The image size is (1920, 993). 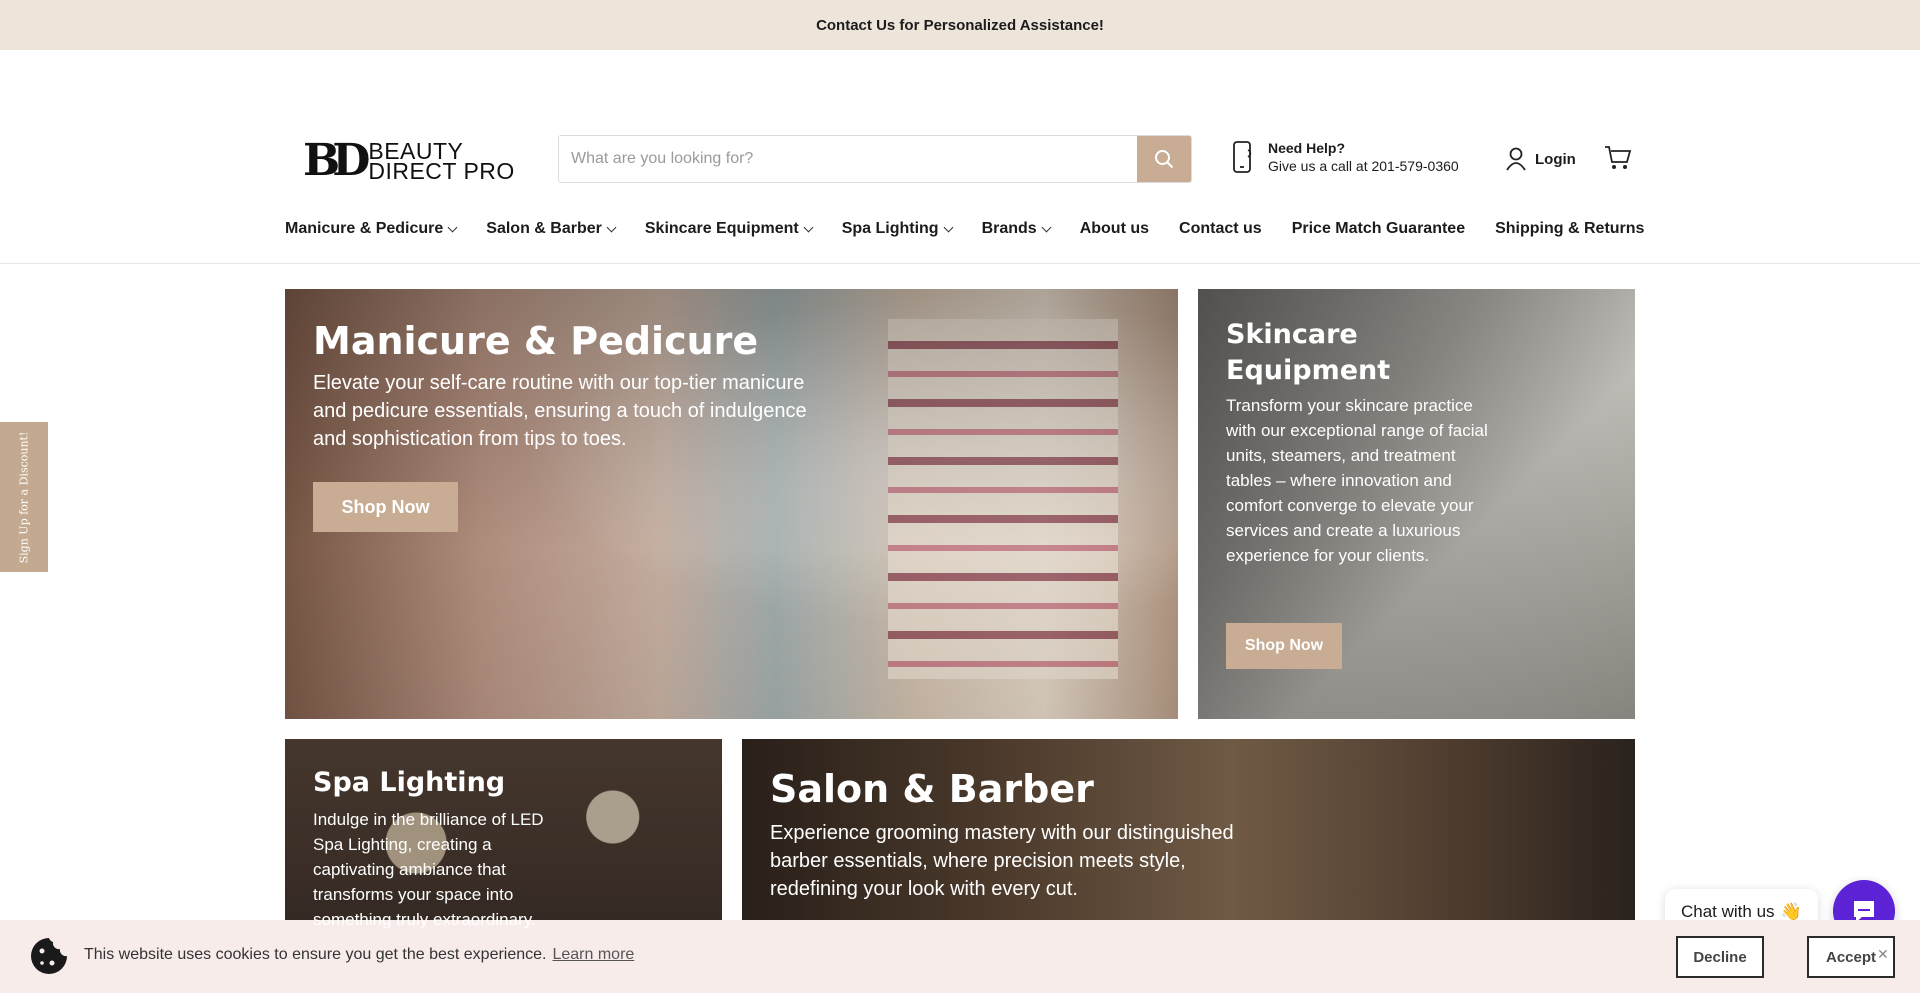 I want to click on tile-background-image, so click(x=1003, y=499).